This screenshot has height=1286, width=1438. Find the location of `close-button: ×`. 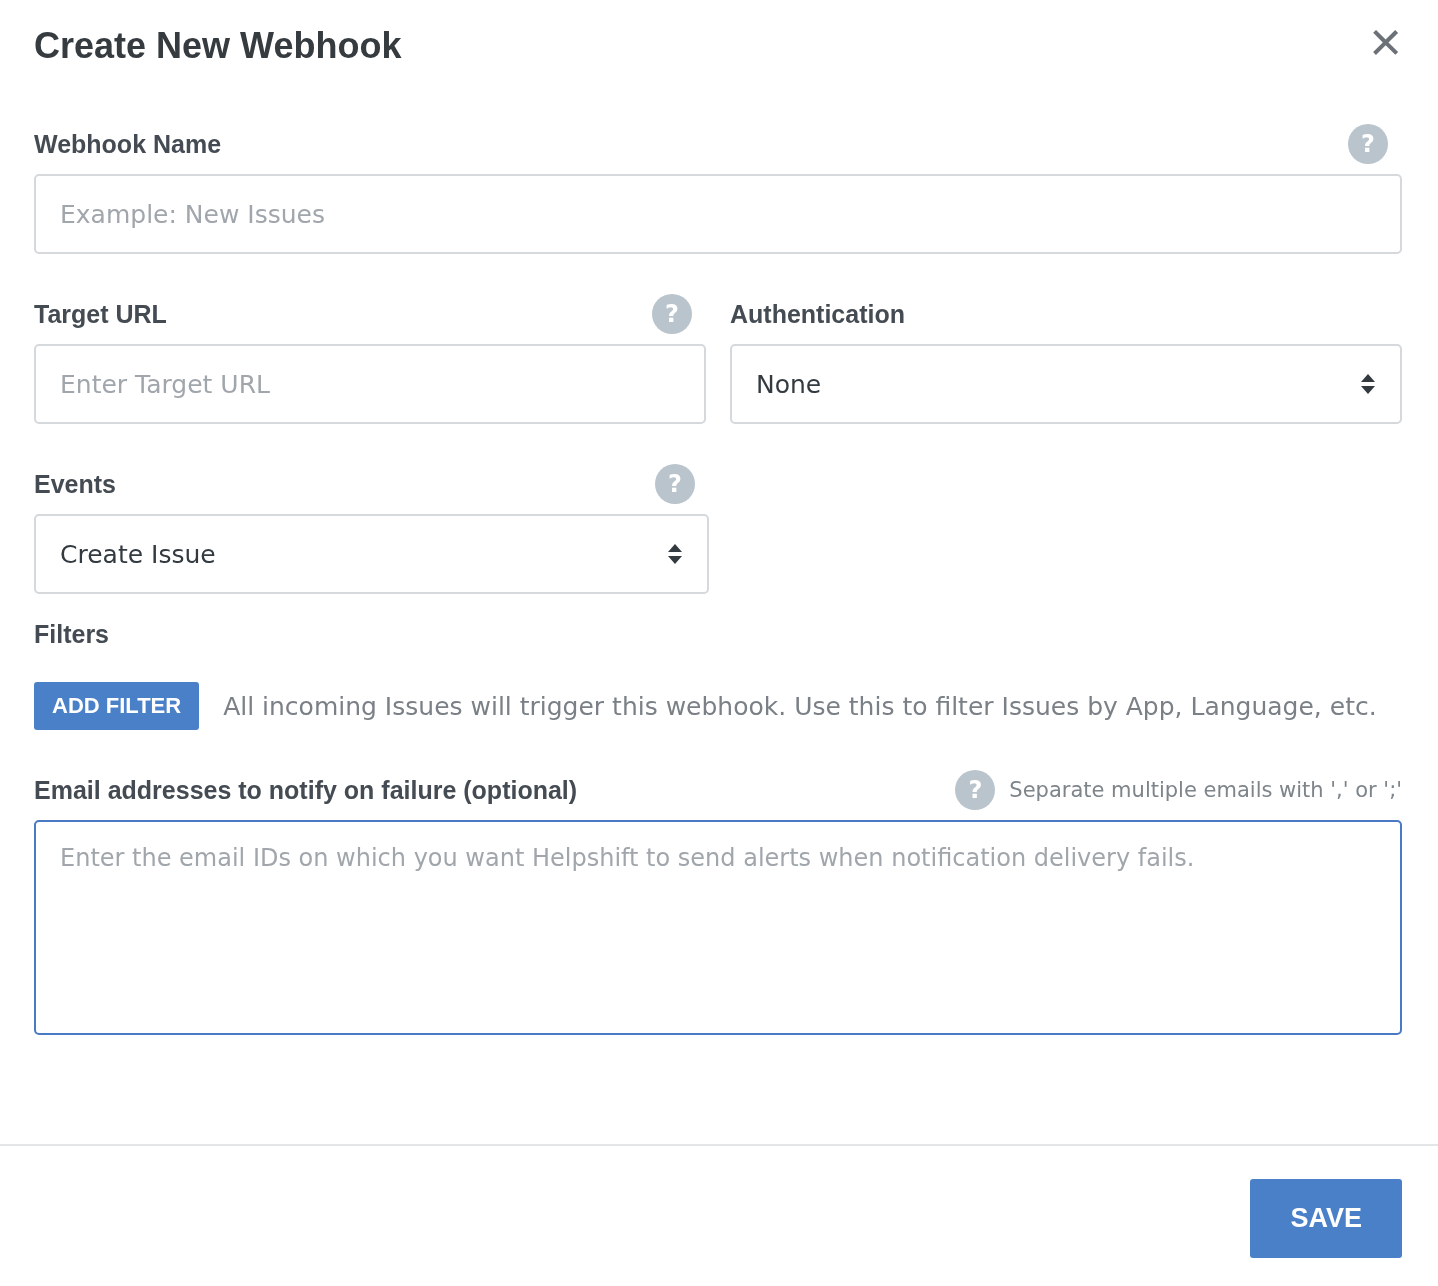

close-button: × is located at coordinates (1385, 42).